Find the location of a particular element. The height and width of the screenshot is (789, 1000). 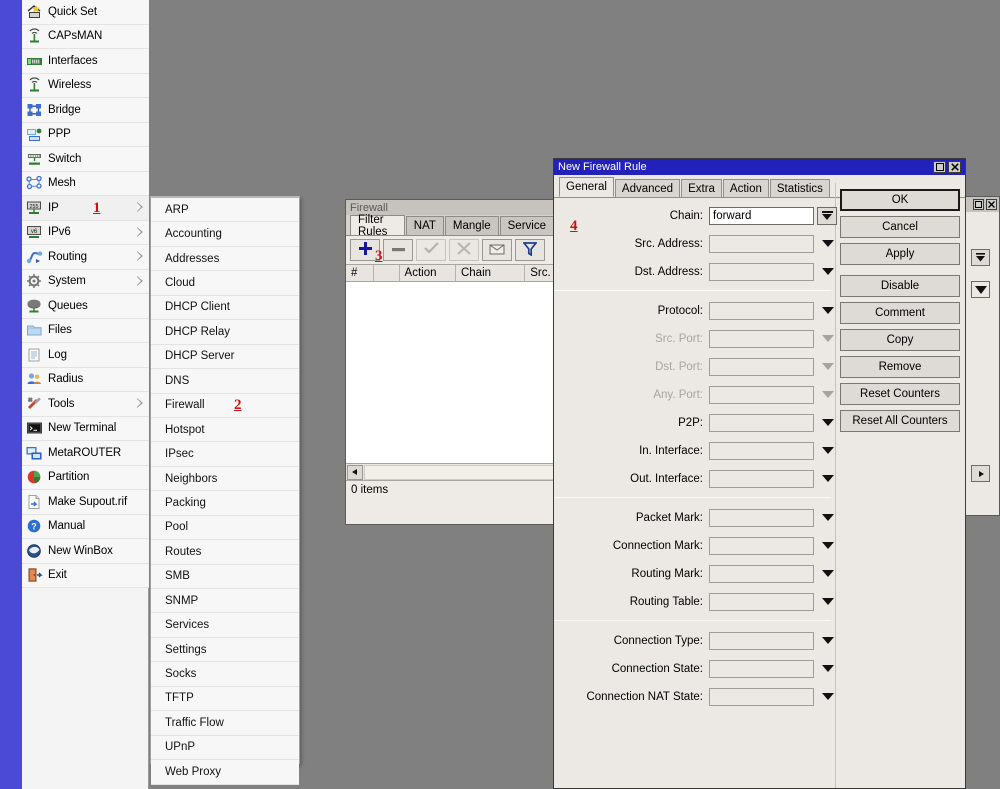

firewall-comment-button is located at coordinates (497, 250).